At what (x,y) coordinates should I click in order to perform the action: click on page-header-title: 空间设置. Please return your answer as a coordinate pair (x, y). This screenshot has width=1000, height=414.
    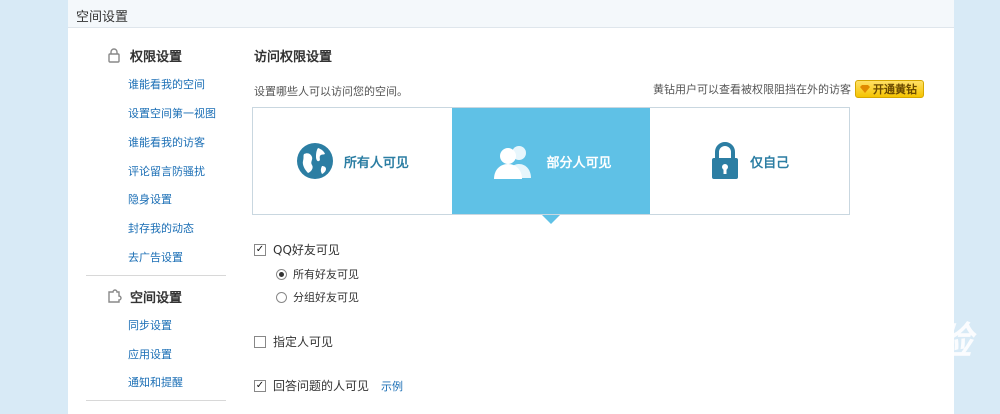
    Looking at the image, I should click on (102, 17).